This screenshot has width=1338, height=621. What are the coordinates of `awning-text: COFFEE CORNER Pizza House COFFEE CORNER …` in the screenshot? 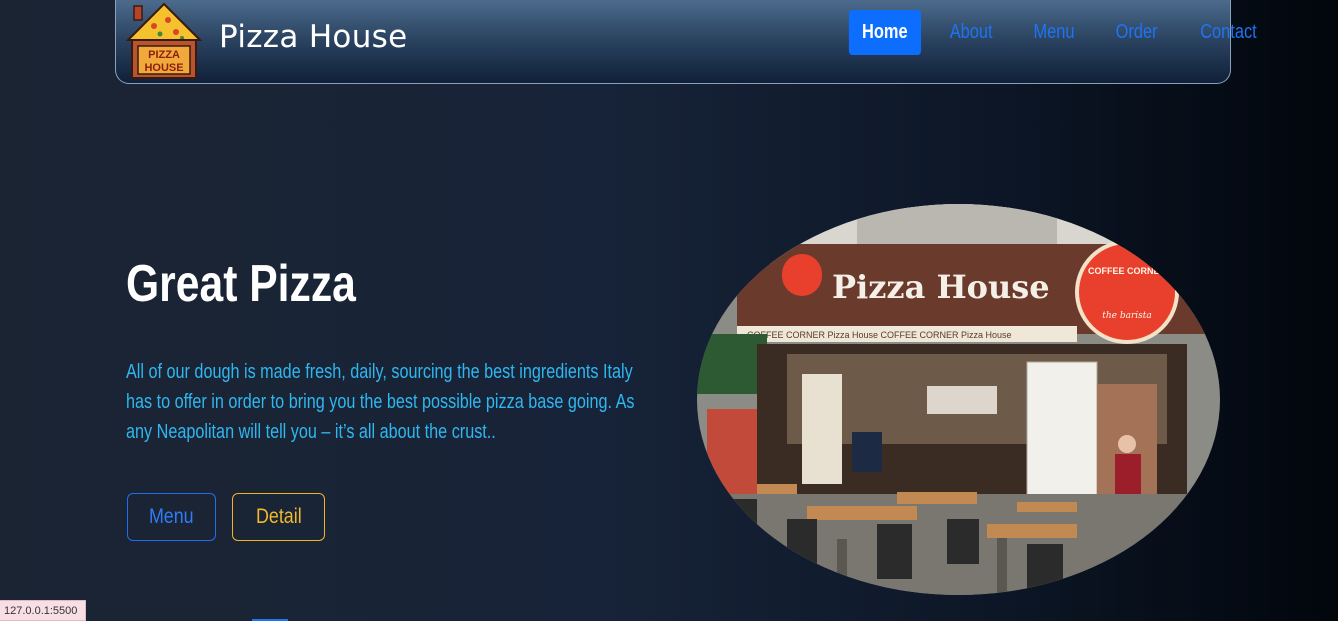 It's located at (879, 335).